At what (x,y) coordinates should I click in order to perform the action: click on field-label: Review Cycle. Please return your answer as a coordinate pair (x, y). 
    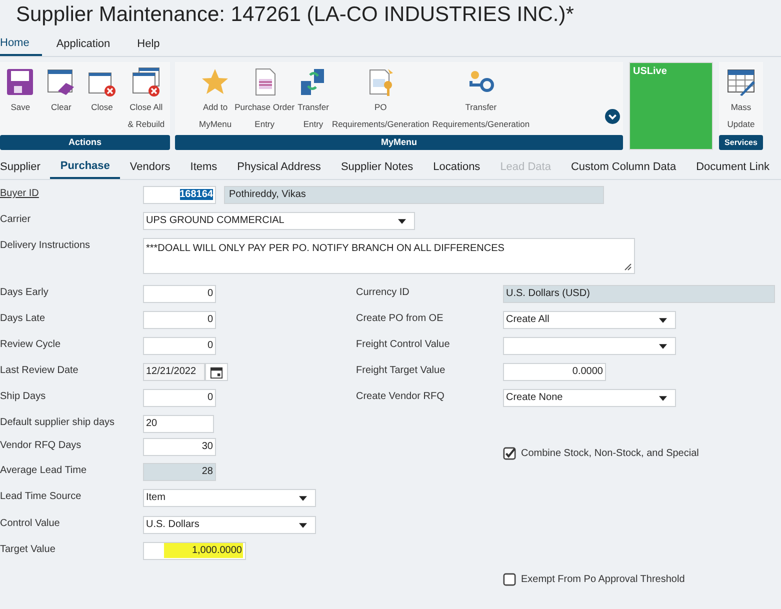
    Looking at the image, I should click on (31, 344).